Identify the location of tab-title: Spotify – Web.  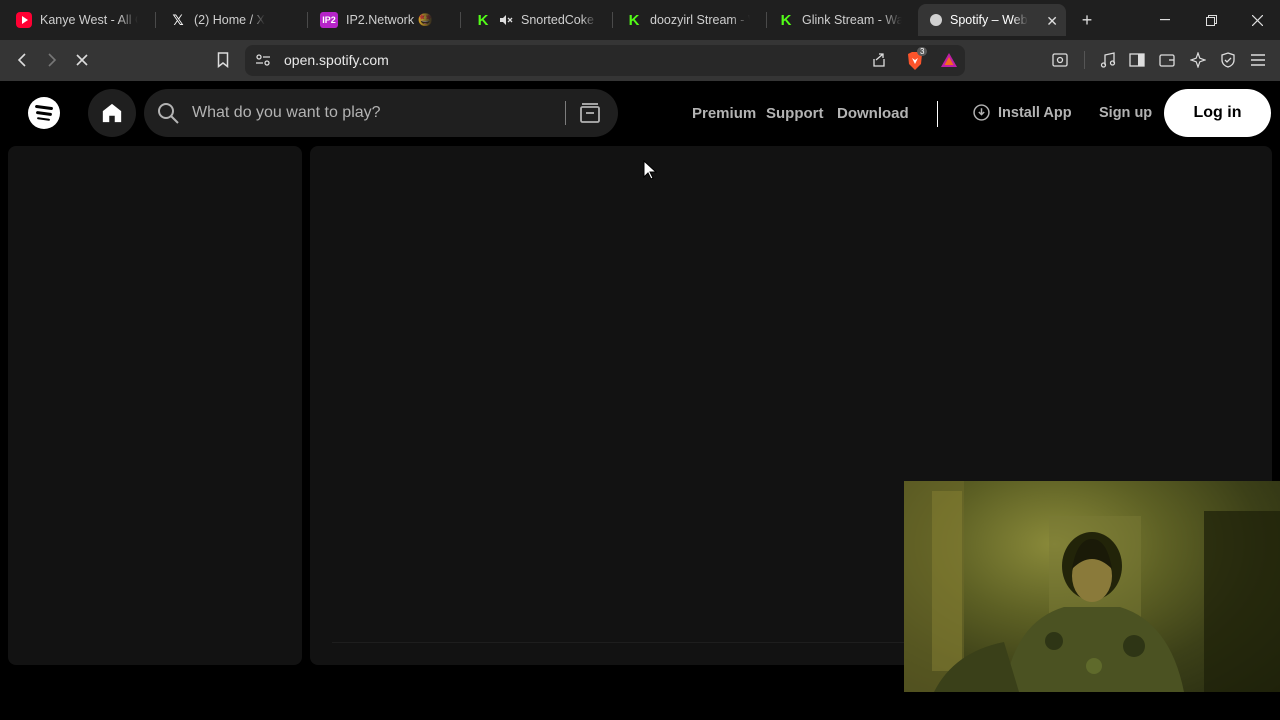
(989, 20).